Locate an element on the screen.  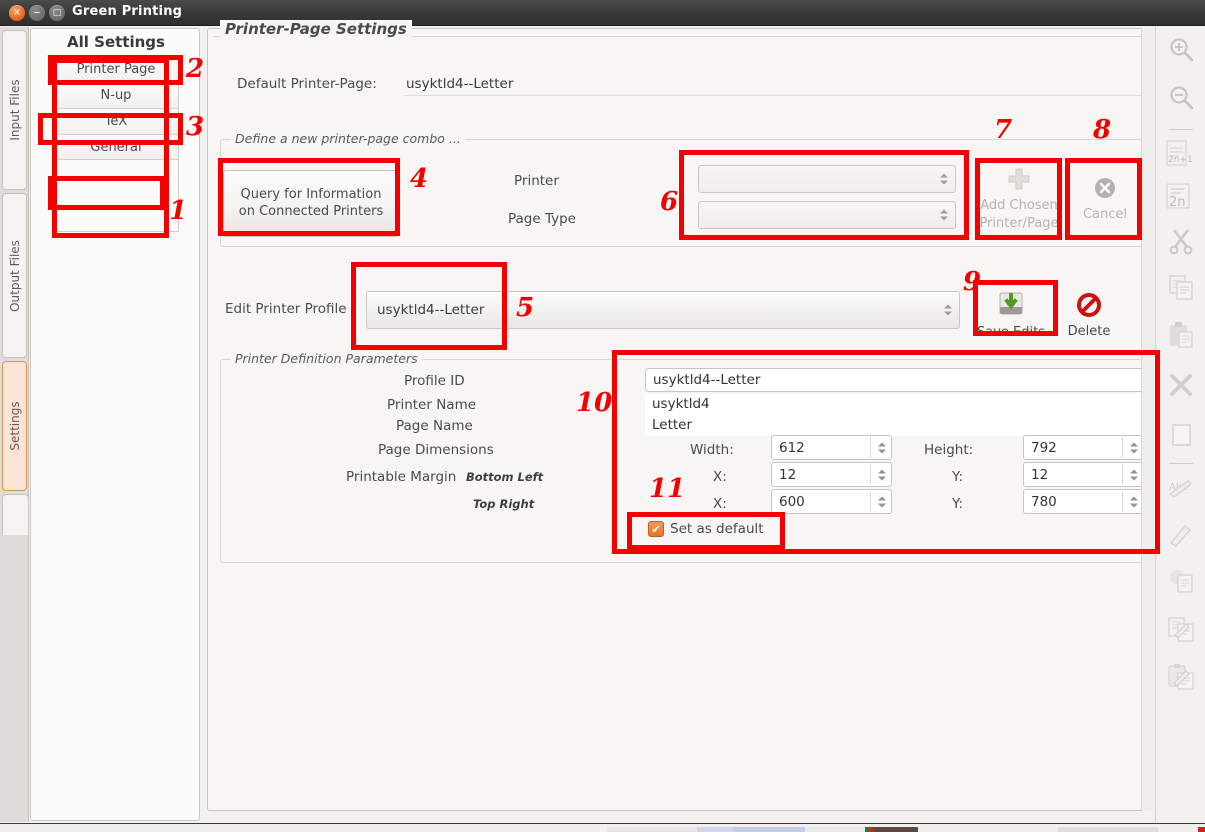
odd-pages-icon: 2n+1 is located at coordinates (1181, 153).